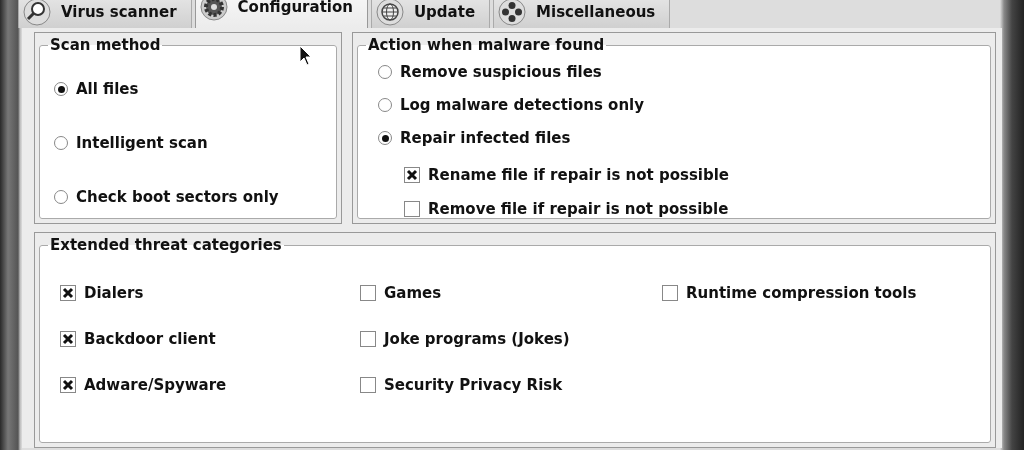  I want to click on cluster-icon, so click(512, 13).